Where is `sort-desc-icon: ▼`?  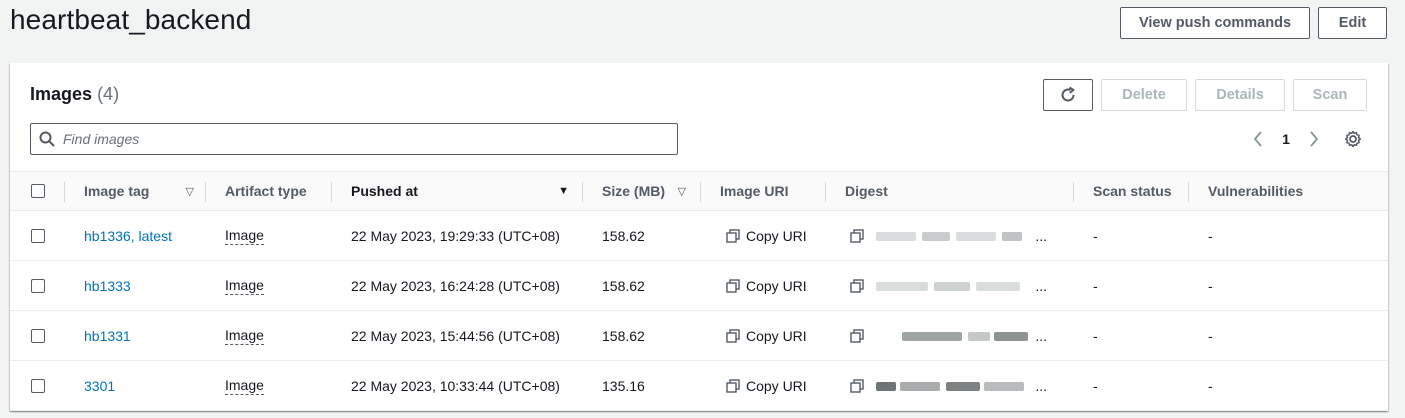 sort-desc-icon: ▼ is located at coordinates (563, 191).